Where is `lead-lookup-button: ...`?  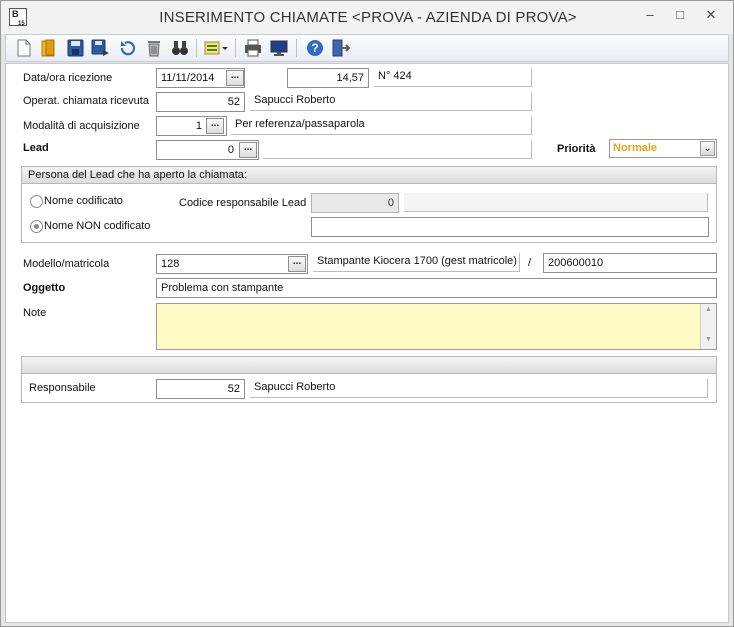
lead-lookup-button: ... is located at coordinates (248, 150).